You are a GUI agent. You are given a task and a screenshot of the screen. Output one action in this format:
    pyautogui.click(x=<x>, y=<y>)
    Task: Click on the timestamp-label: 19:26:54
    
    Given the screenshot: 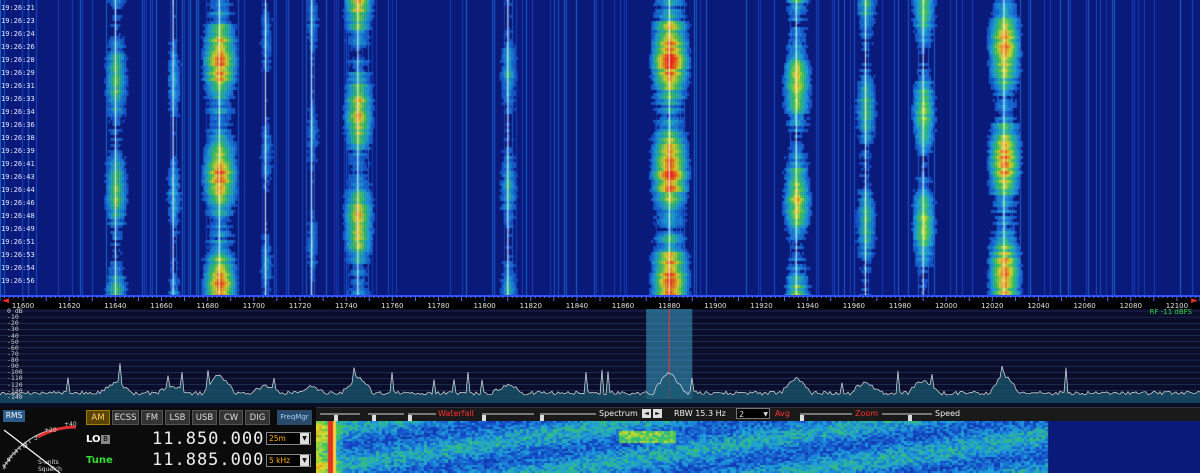 What is the action you would take?
    pyautogui.click(x=18, y=268)
    